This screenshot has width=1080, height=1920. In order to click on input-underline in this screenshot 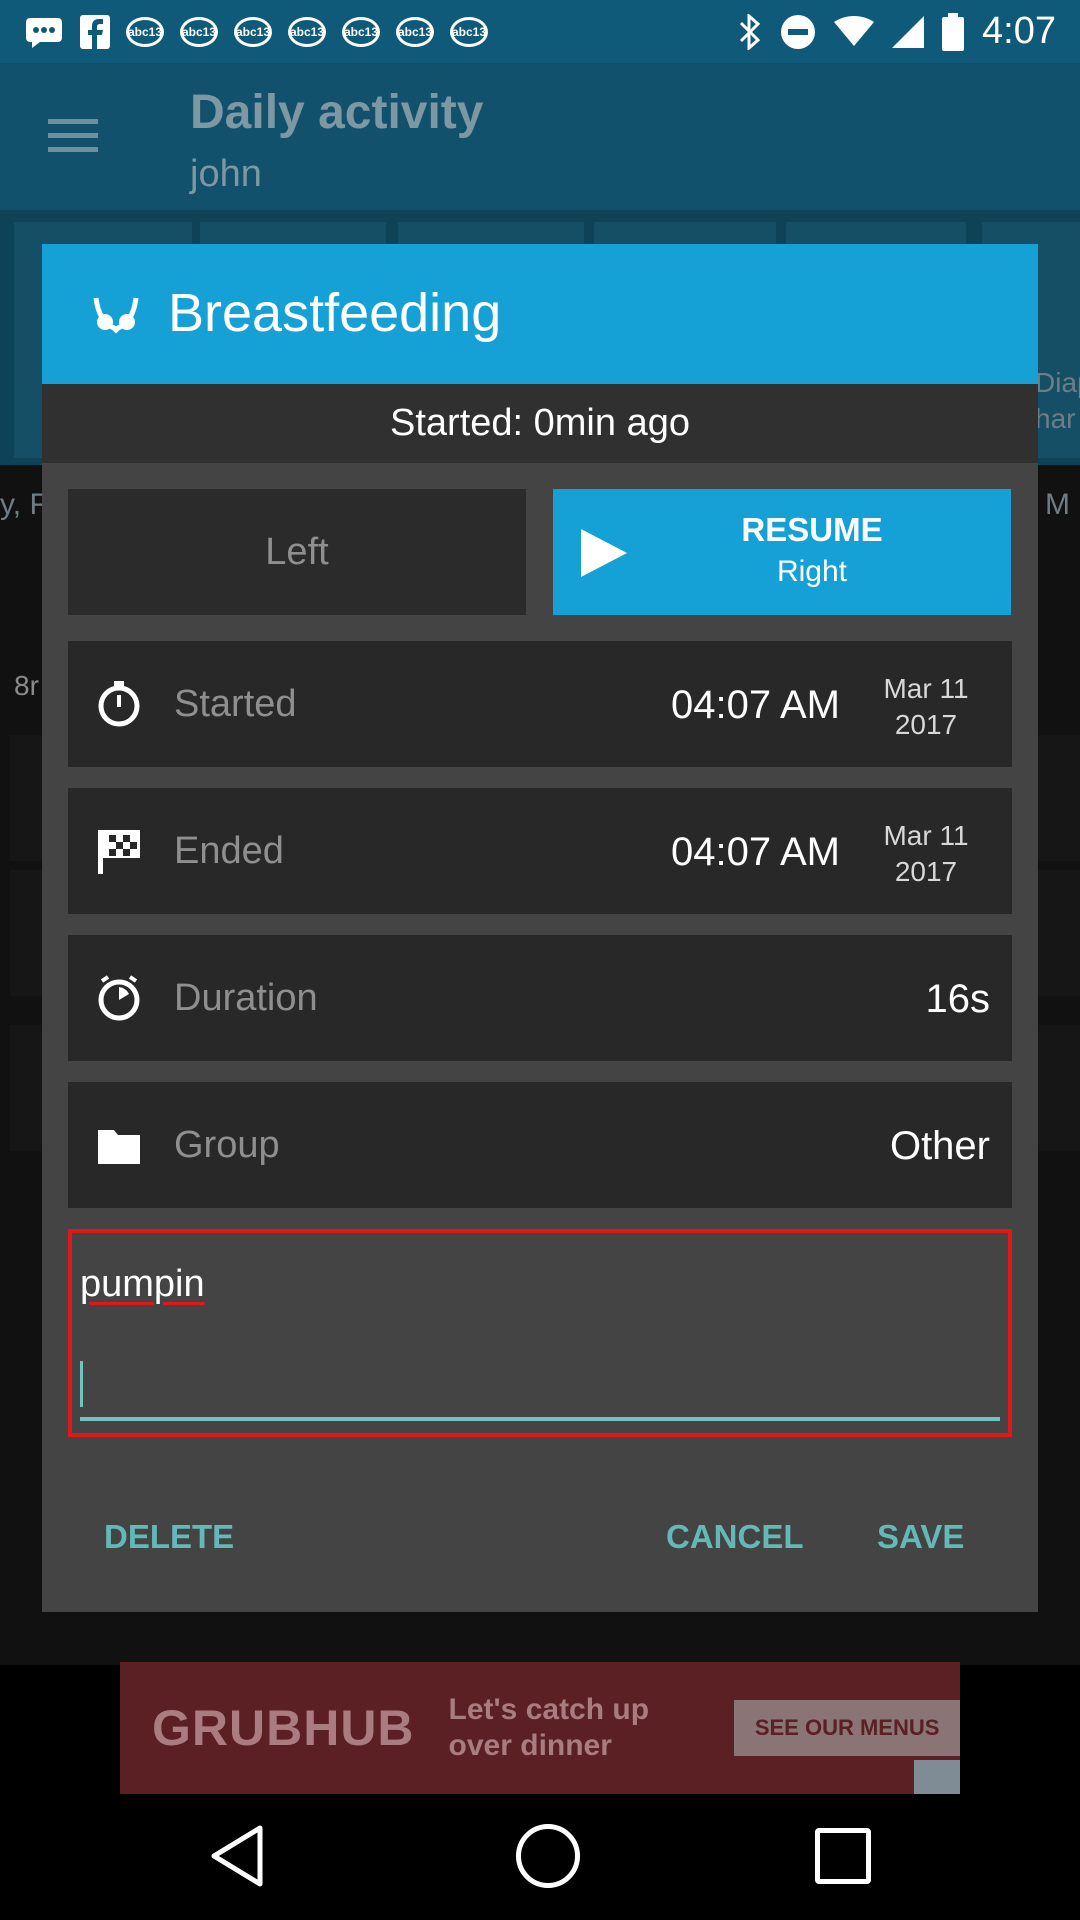, I will do `click(540, 1419)`.